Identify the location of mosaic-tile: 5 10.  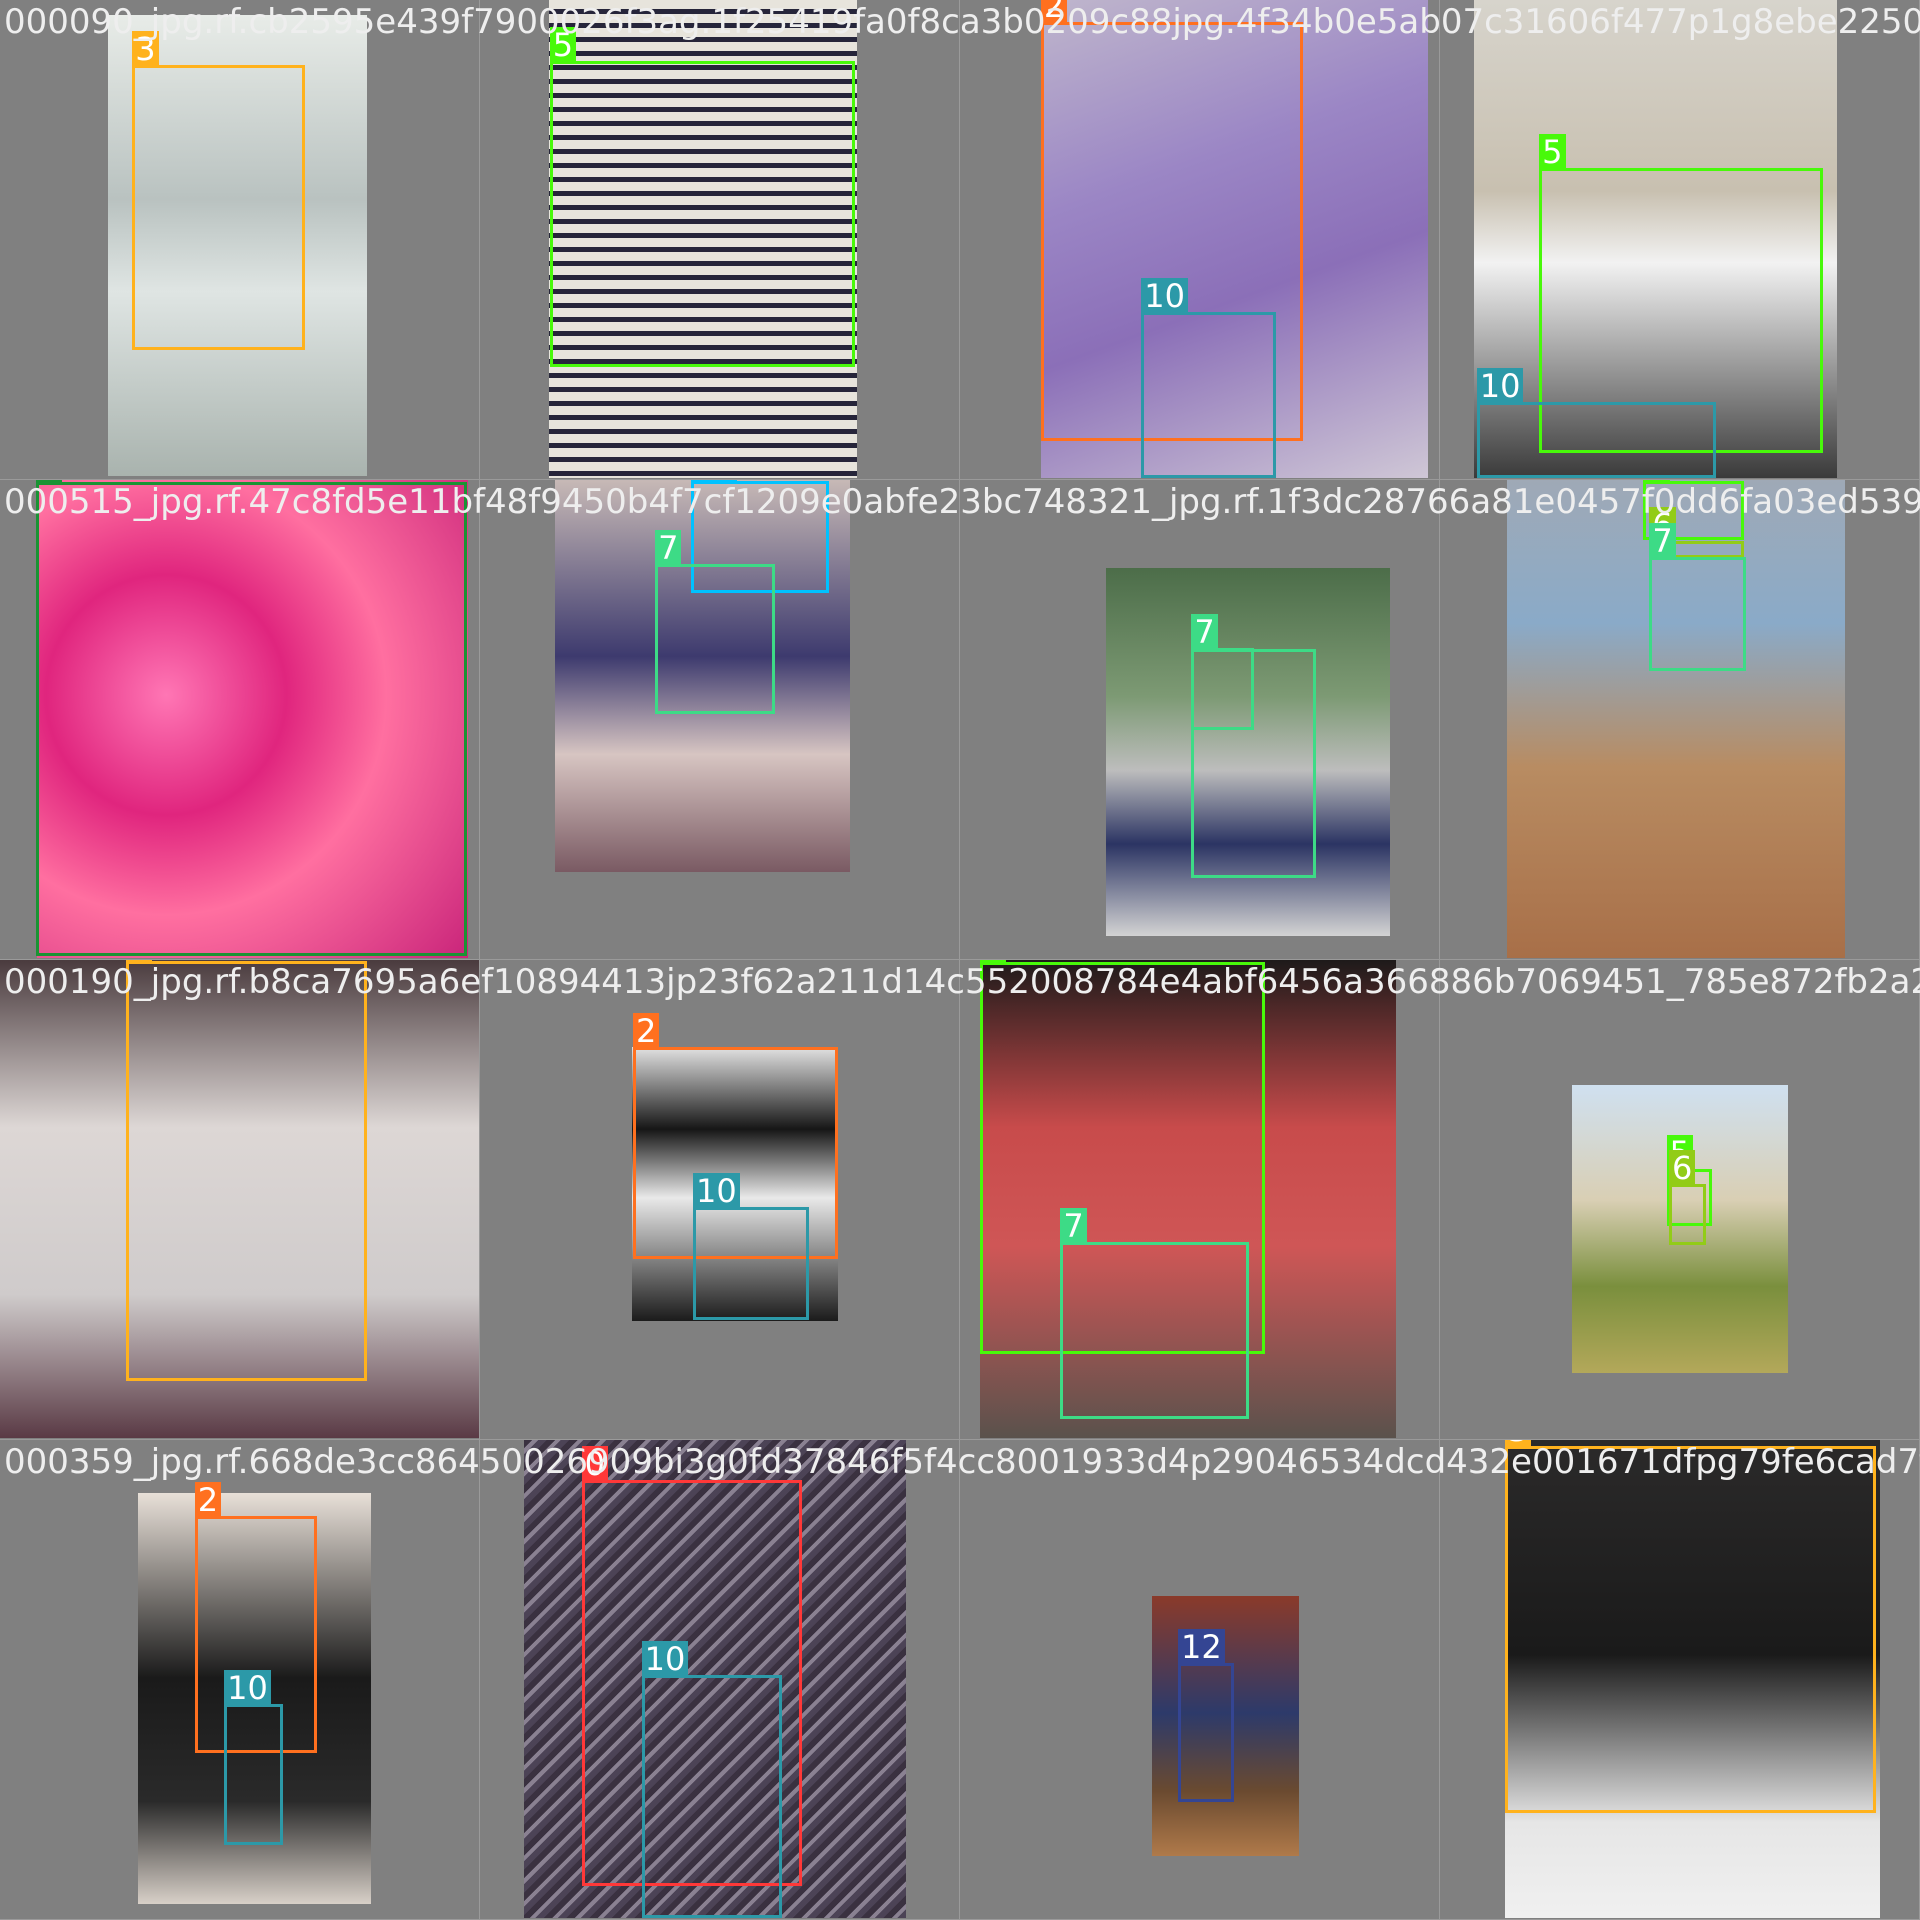
(1680, 240).